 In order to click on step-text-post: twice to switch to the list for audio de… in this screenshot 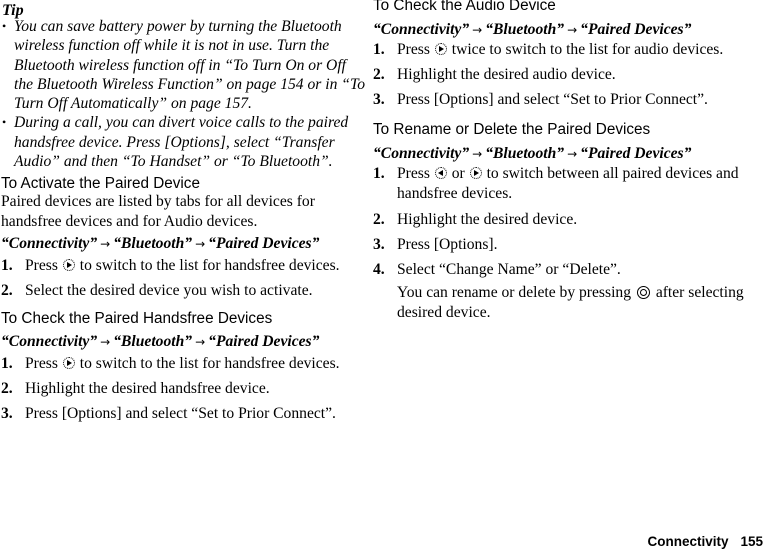, I will do `click(587, 49)`.